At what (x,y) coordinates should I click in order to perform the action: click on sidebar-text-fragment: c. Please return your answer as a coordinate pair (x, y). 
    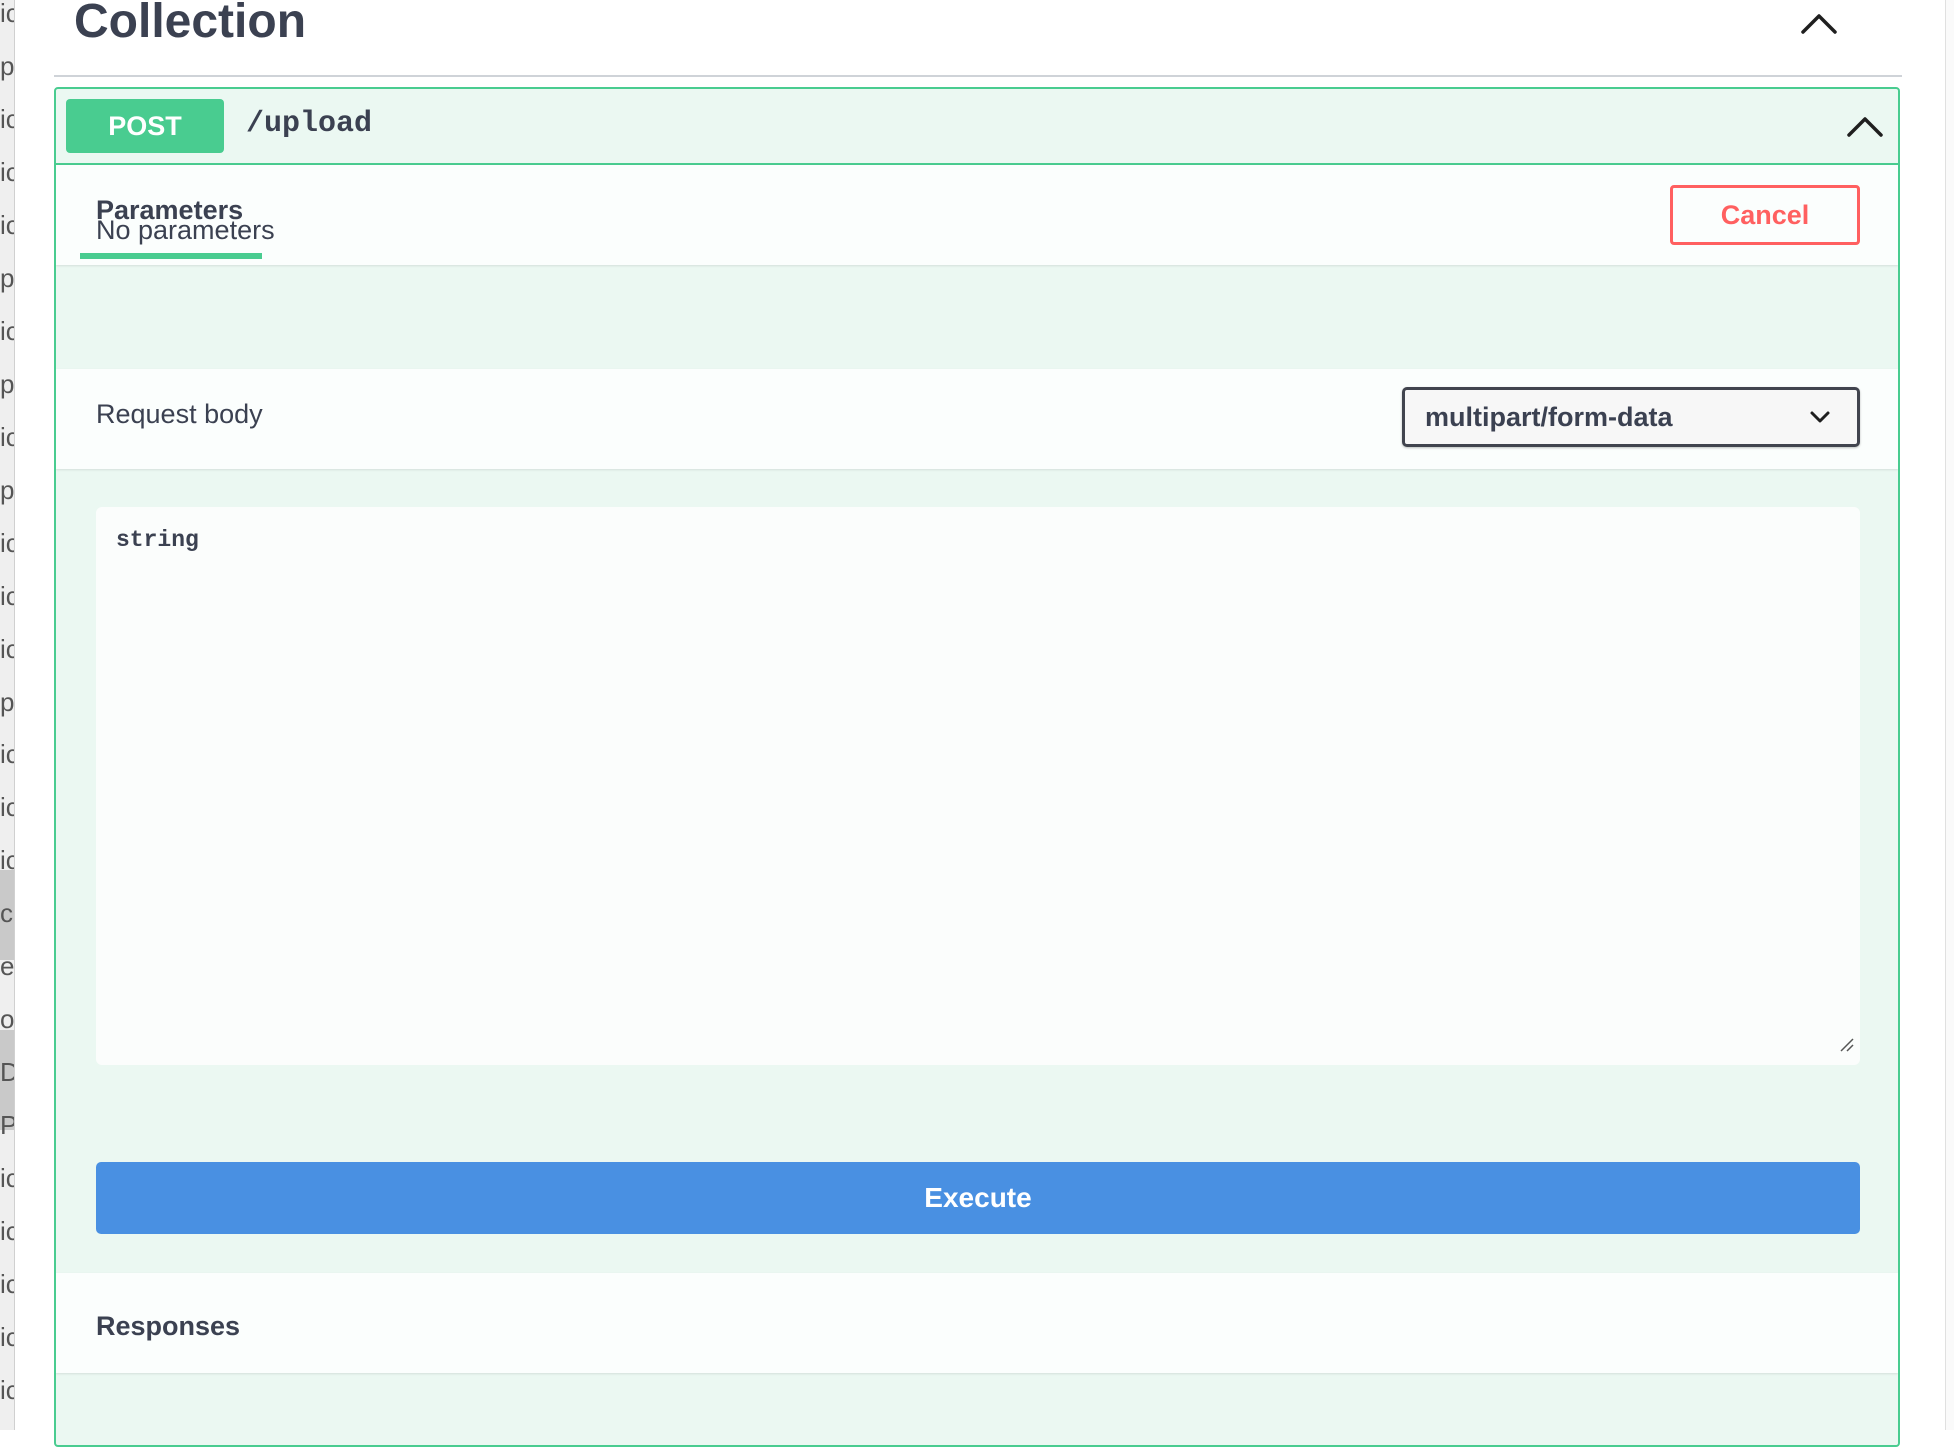
    Looking at the image, I should click on (6, 913).